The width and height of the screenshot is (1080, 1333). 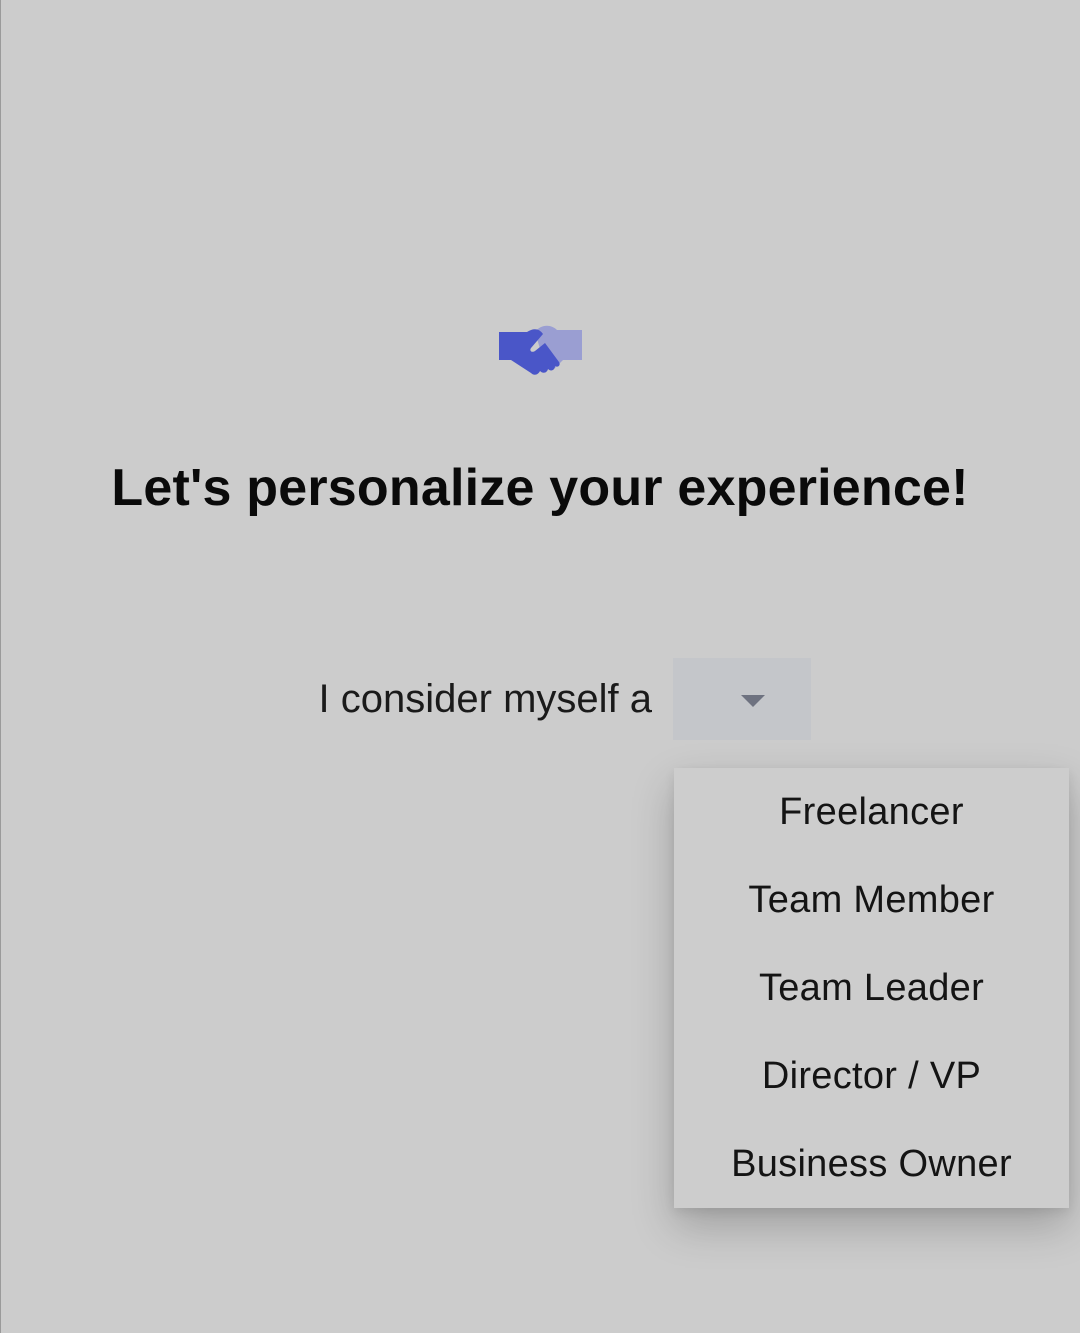 I want to click on role-option-director-vp: Director / VP, so click(x=871, y=1076).